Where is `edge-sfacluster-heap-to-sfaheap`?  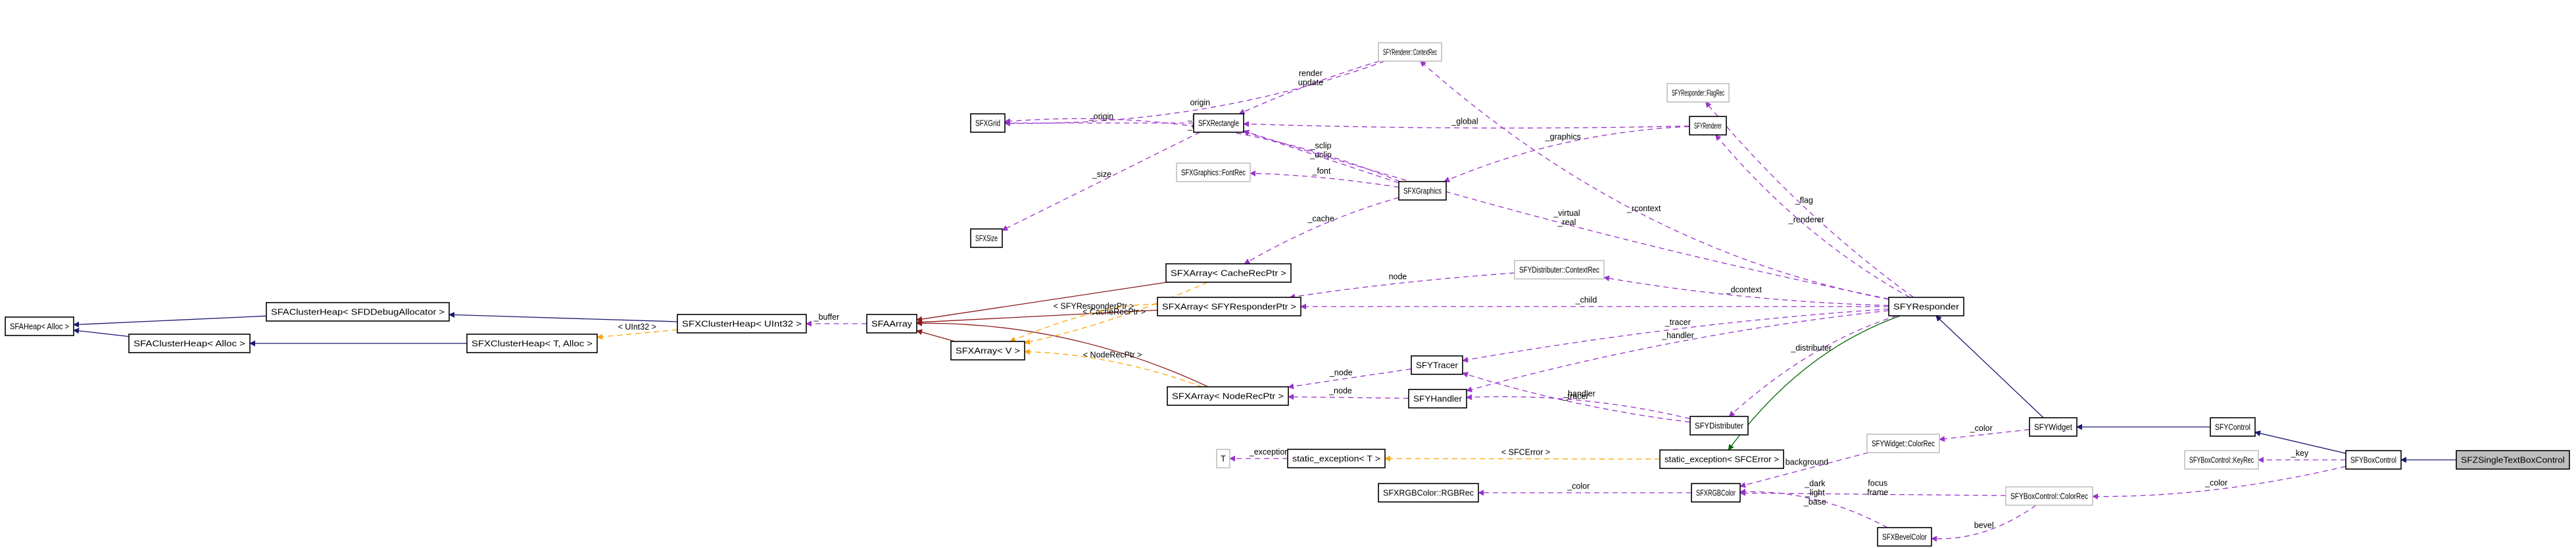 edge-sfacluster-heap-to-sfaheap is located at coordinates (102, 332).